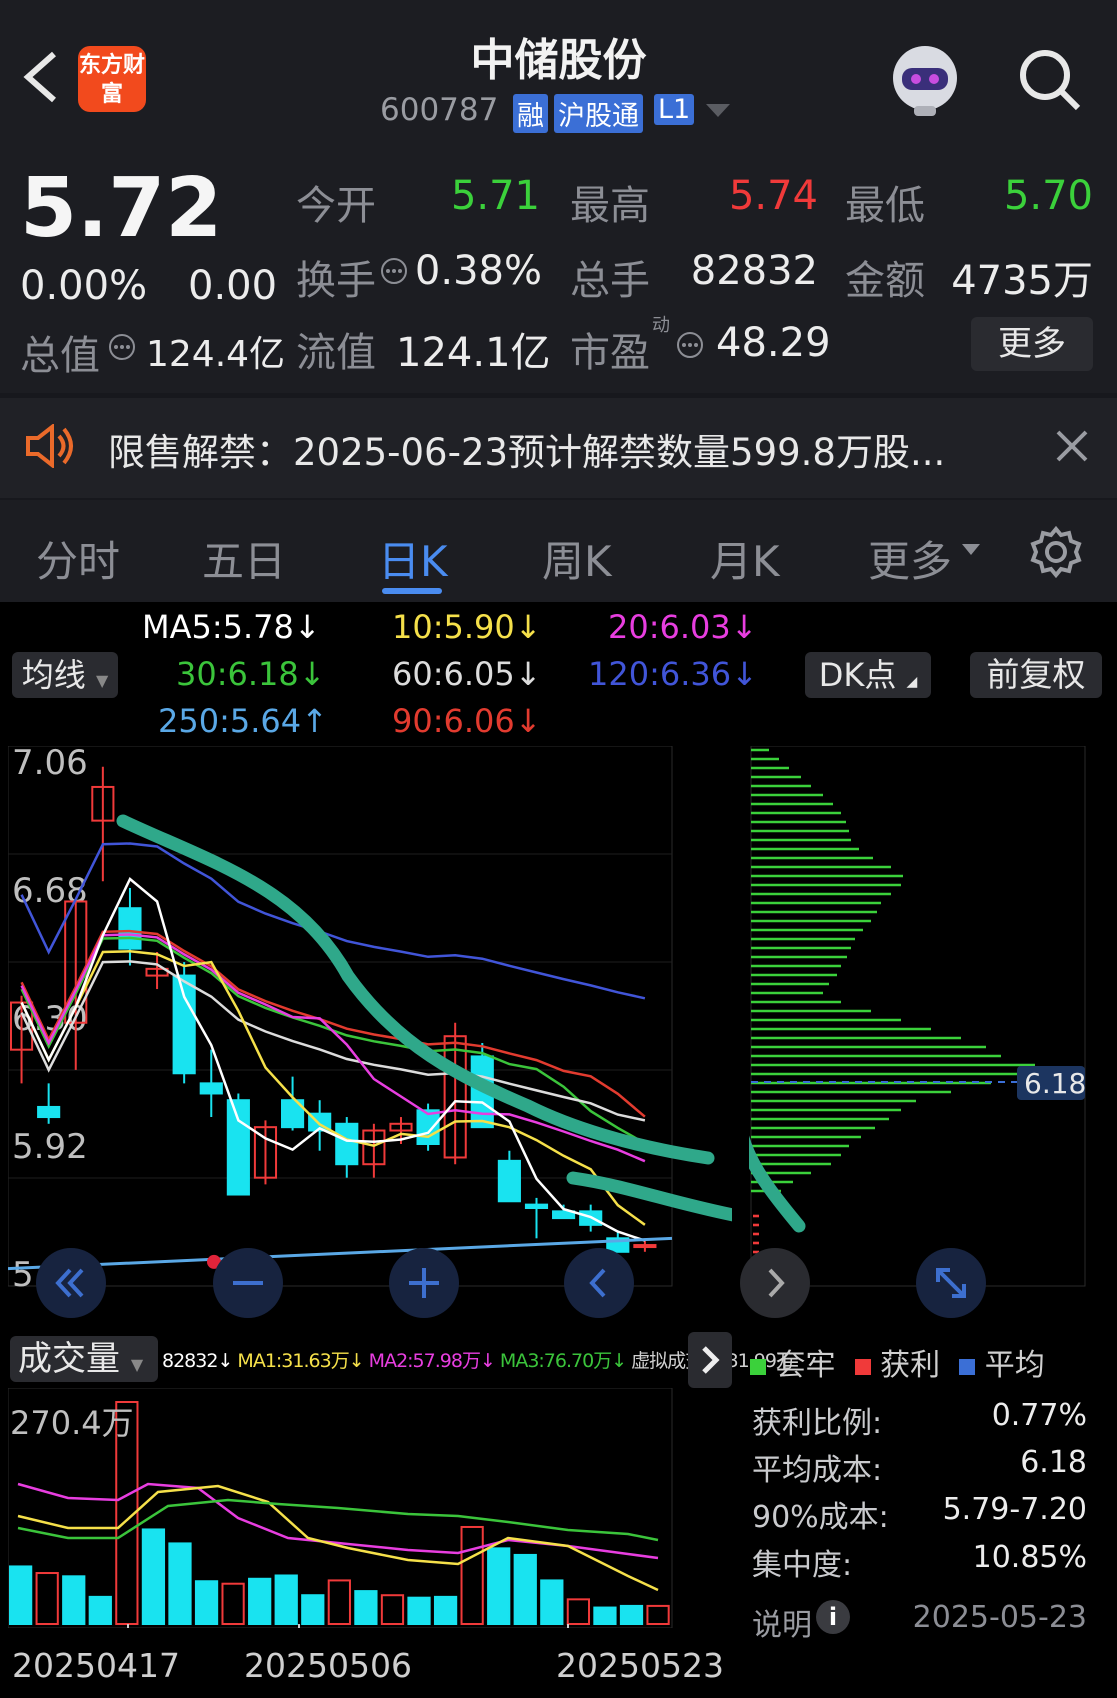  Describe the element at coordinates (413, 558) in the screenshot. I see `tab-daily-k: 日K` at that location.